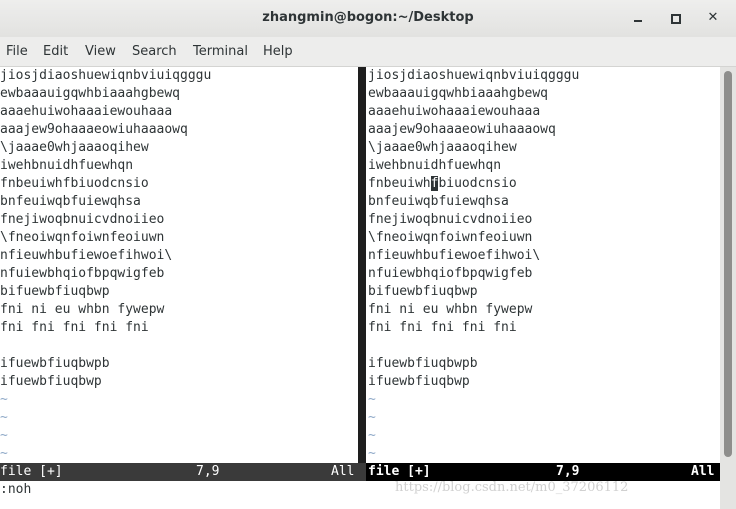 The image size is (736, 509). I want to click on close-icon: ✕, so click(713, 17).